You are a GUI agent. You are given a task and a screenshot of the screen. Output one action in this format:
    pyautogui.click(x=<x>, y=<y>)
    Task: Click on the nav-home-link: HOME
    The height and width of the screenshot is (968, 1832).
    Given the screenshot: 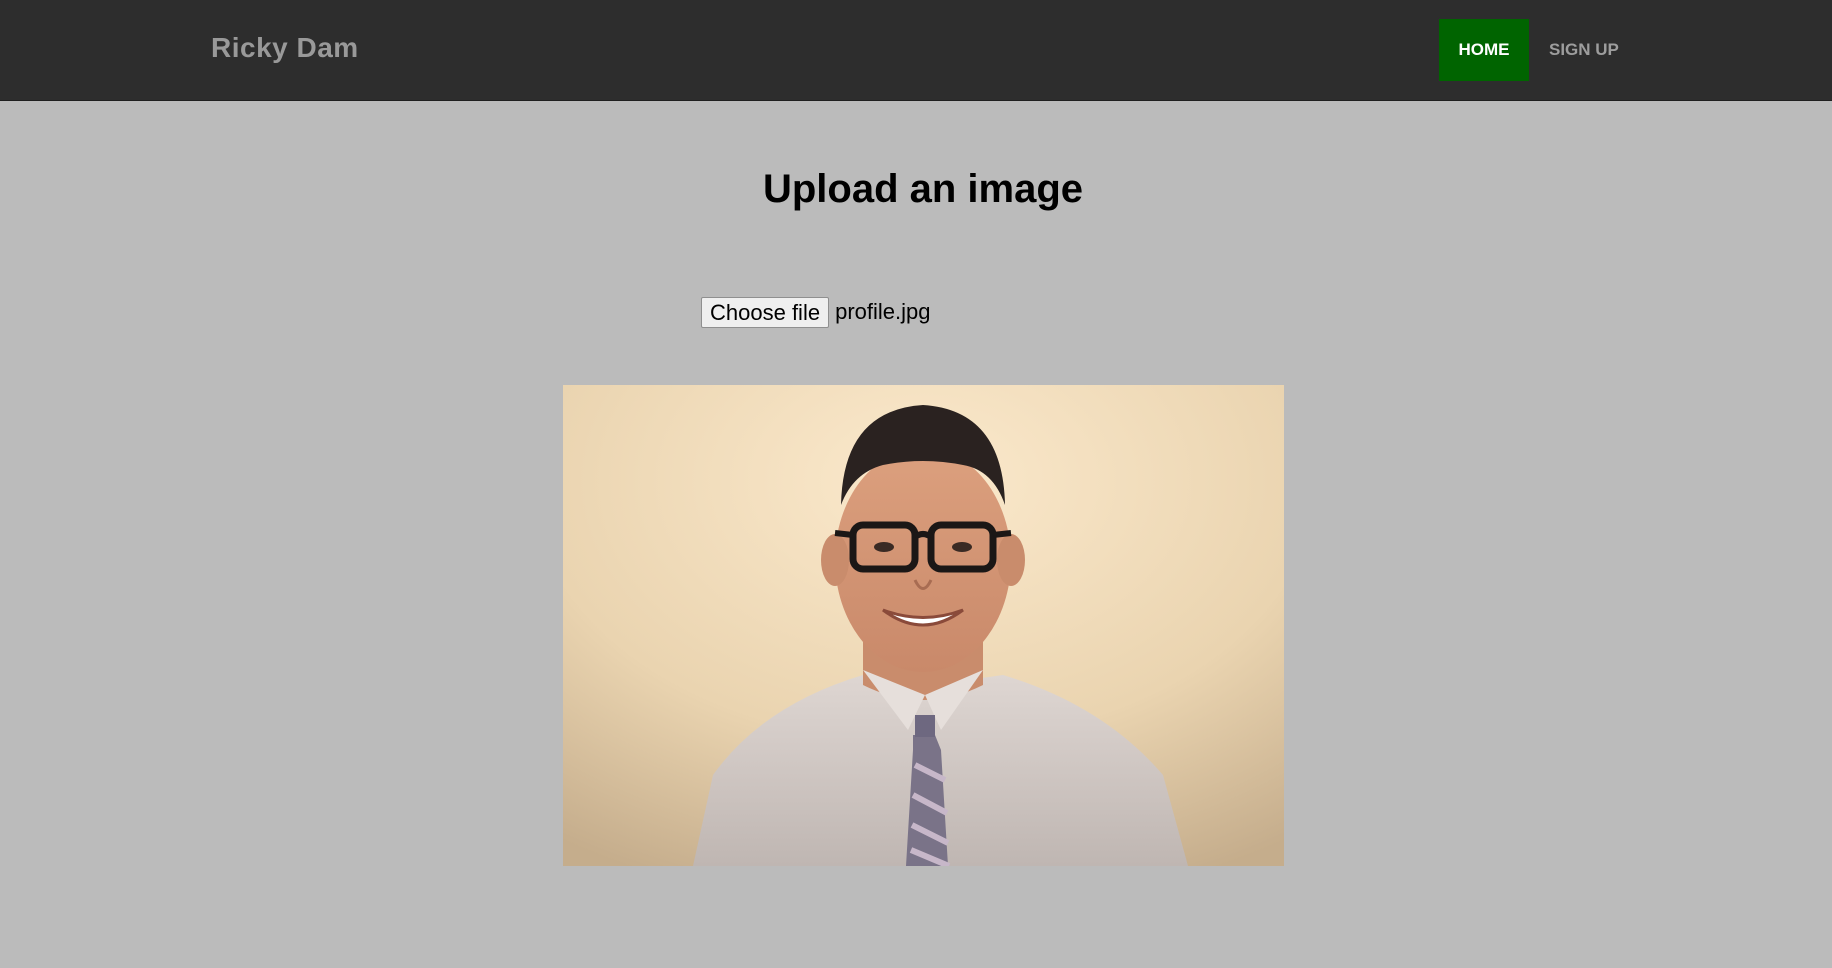 What is the action you would take?
    pyautogui.click(x=1484, y=50)
    